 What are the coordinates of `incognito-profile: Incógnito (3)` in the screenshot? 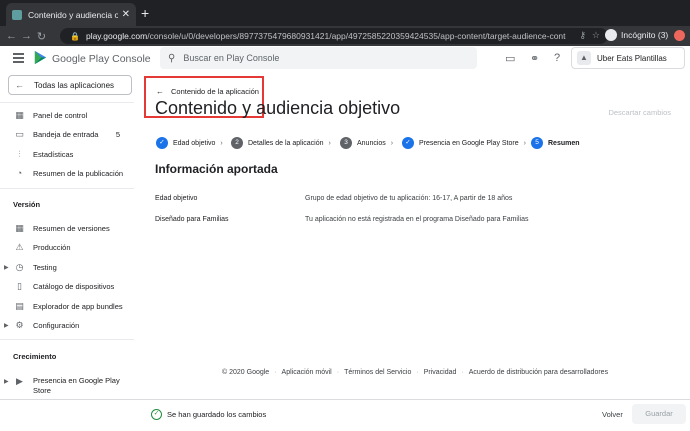 It's located at (636, 35).